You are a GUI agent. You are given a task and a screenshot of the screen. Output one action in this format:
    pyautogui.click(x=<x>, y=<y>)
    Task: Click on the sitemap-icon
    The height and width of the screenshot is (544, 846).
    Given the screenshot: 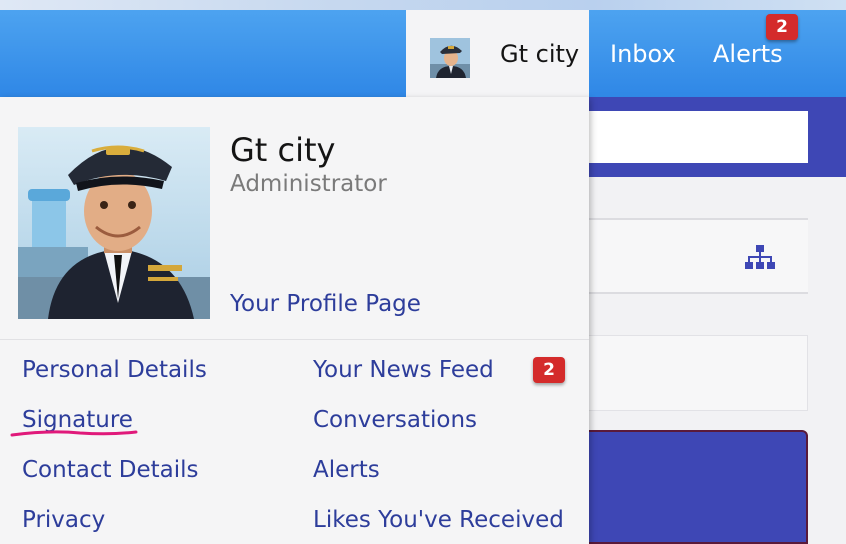 What is the action you would take?
    pyautogui.click(x=760, y=258)
    